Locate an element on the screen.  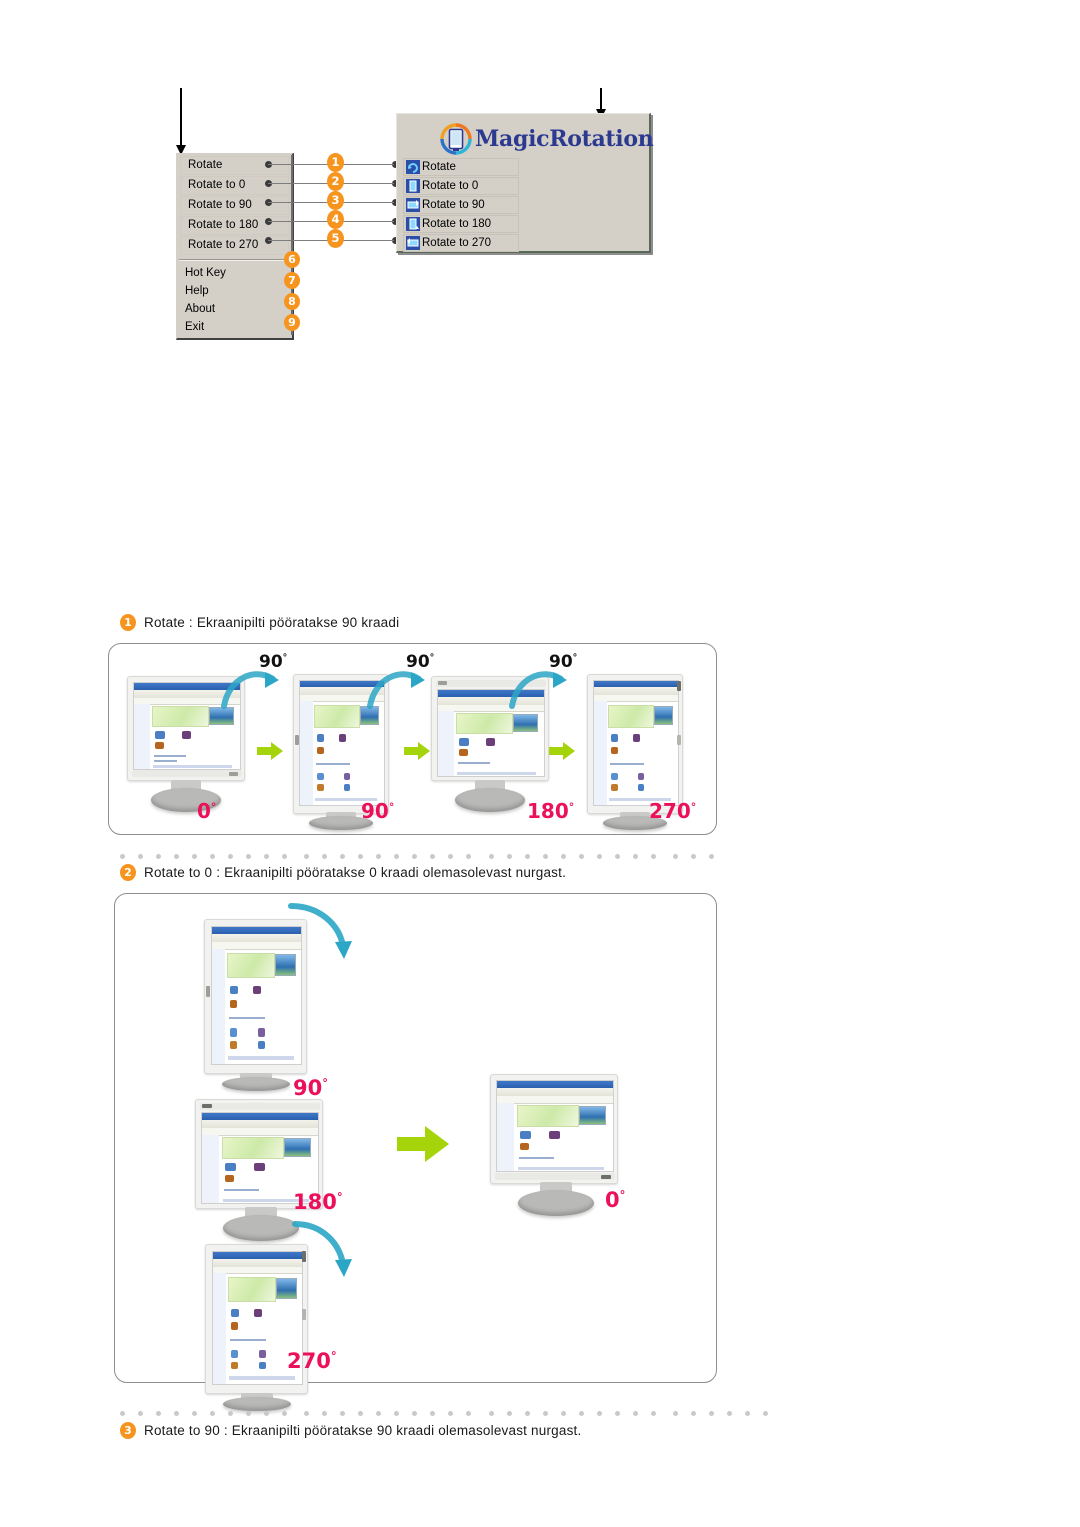
ctx-item-rotate: Rotate is located at coordinates (234, 165).